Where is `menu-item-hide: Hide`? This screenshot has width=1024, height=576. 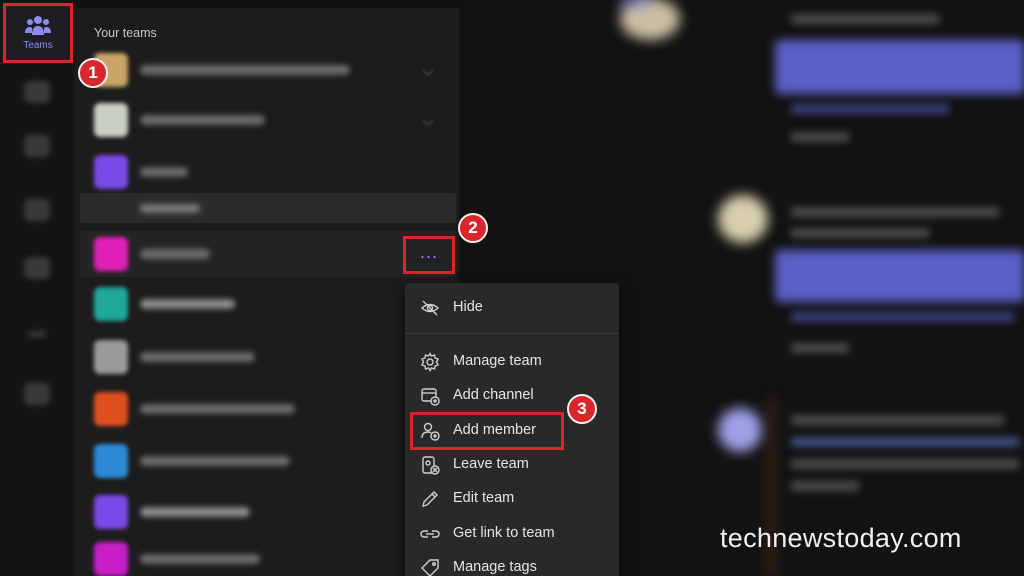 menu-item-hide: Hide is located at coordinates (512, 307).